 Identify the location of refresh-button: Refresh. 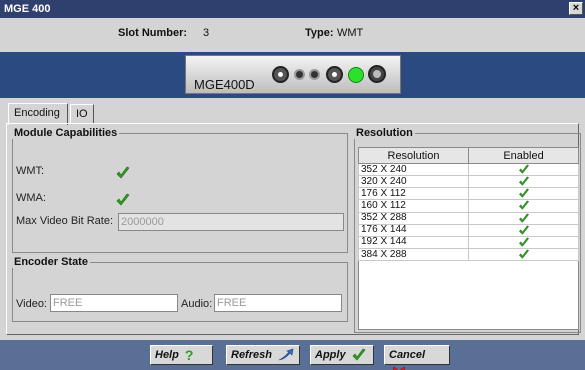
(263, 355).